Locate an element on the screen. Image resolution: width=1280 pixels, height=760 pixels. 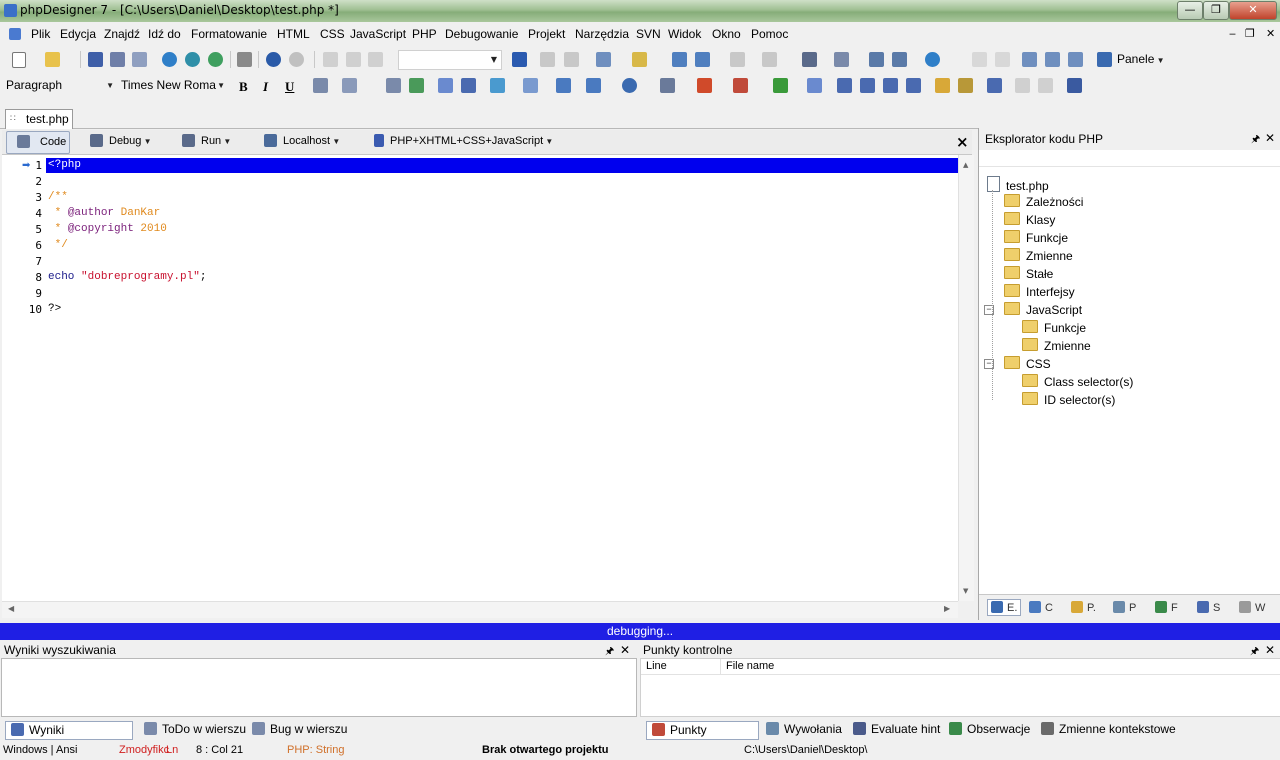
tree-node: Zależności is located at coordinates (1043, 201).